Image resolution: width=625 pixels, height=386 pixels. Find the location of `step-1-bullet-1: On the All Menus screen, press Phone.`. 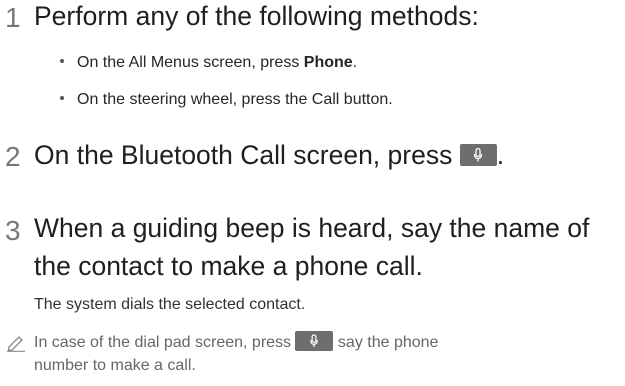

step-1-bullet-1: On the All Menus screen, press Phone. is located at coordinates (208, 63).